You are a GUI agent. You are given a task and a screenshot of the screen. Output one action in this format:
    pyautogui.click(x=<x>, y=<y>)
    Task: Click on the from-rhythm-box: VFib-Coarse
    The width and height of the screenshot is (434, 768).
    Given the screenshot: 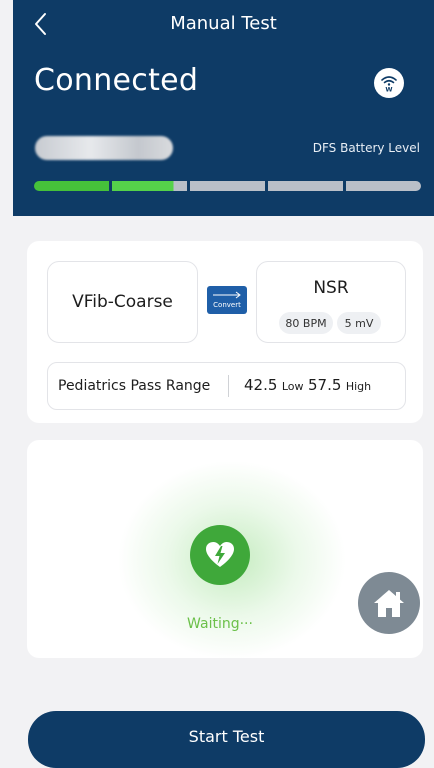 What is the action you would take?
    pyautogui.click(x=122, y=302)
    